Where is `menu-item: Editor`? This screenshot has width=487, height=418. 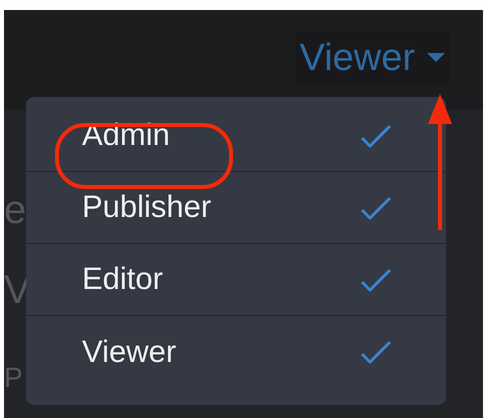
menu-item: Editor is located at coordinates (236, 280).